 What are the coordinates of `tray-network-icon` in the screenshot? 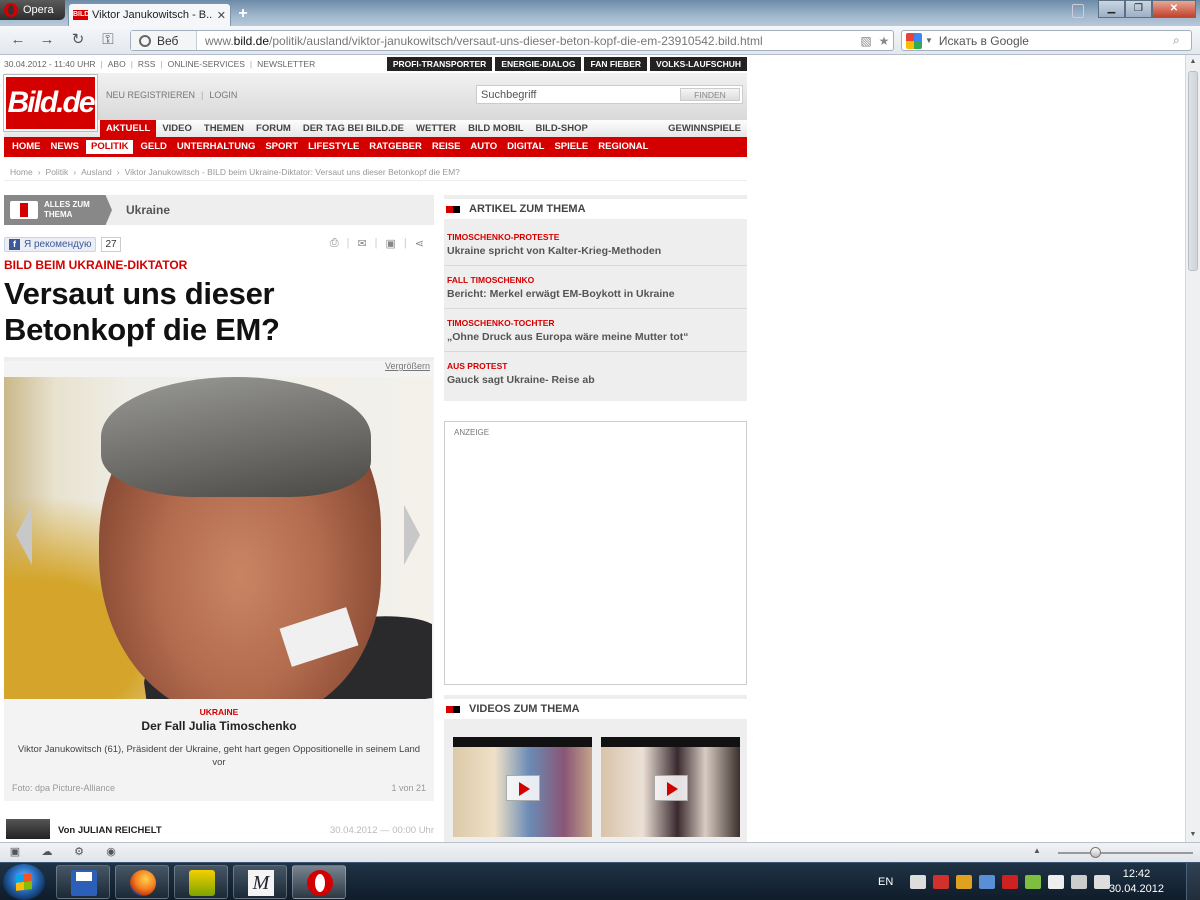 It's located at (987, 882).